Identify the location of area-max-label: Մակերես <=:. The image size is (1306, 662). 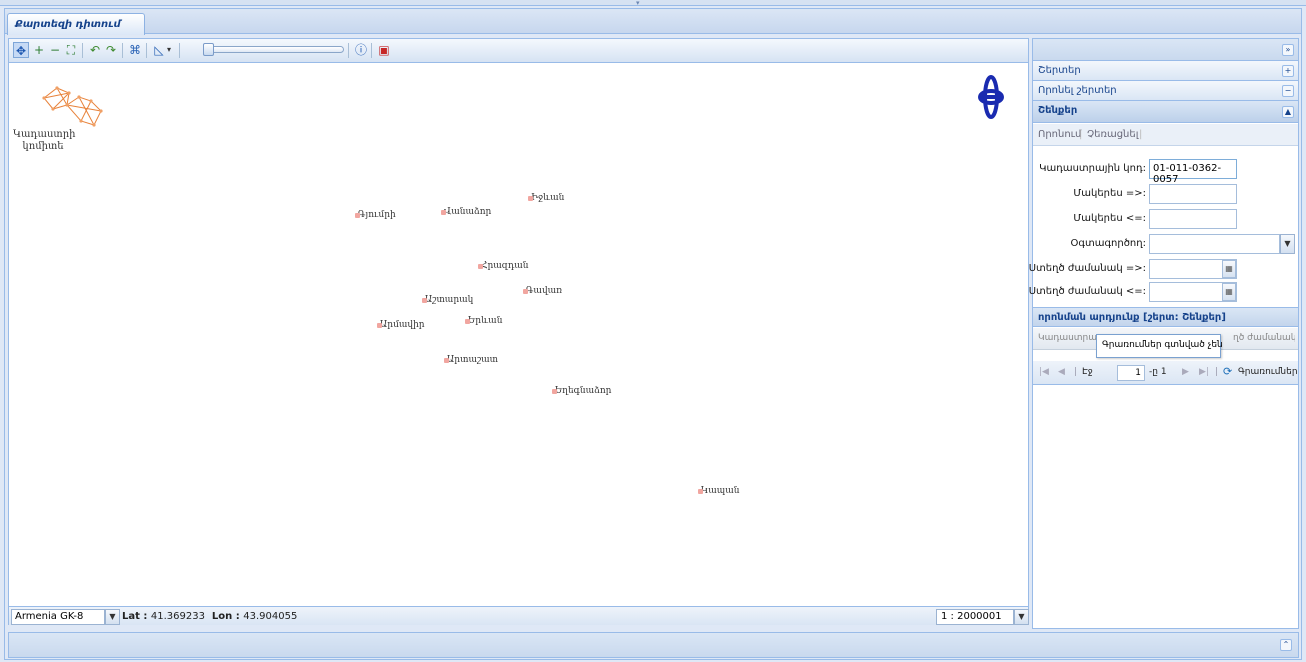
(1109, 218).